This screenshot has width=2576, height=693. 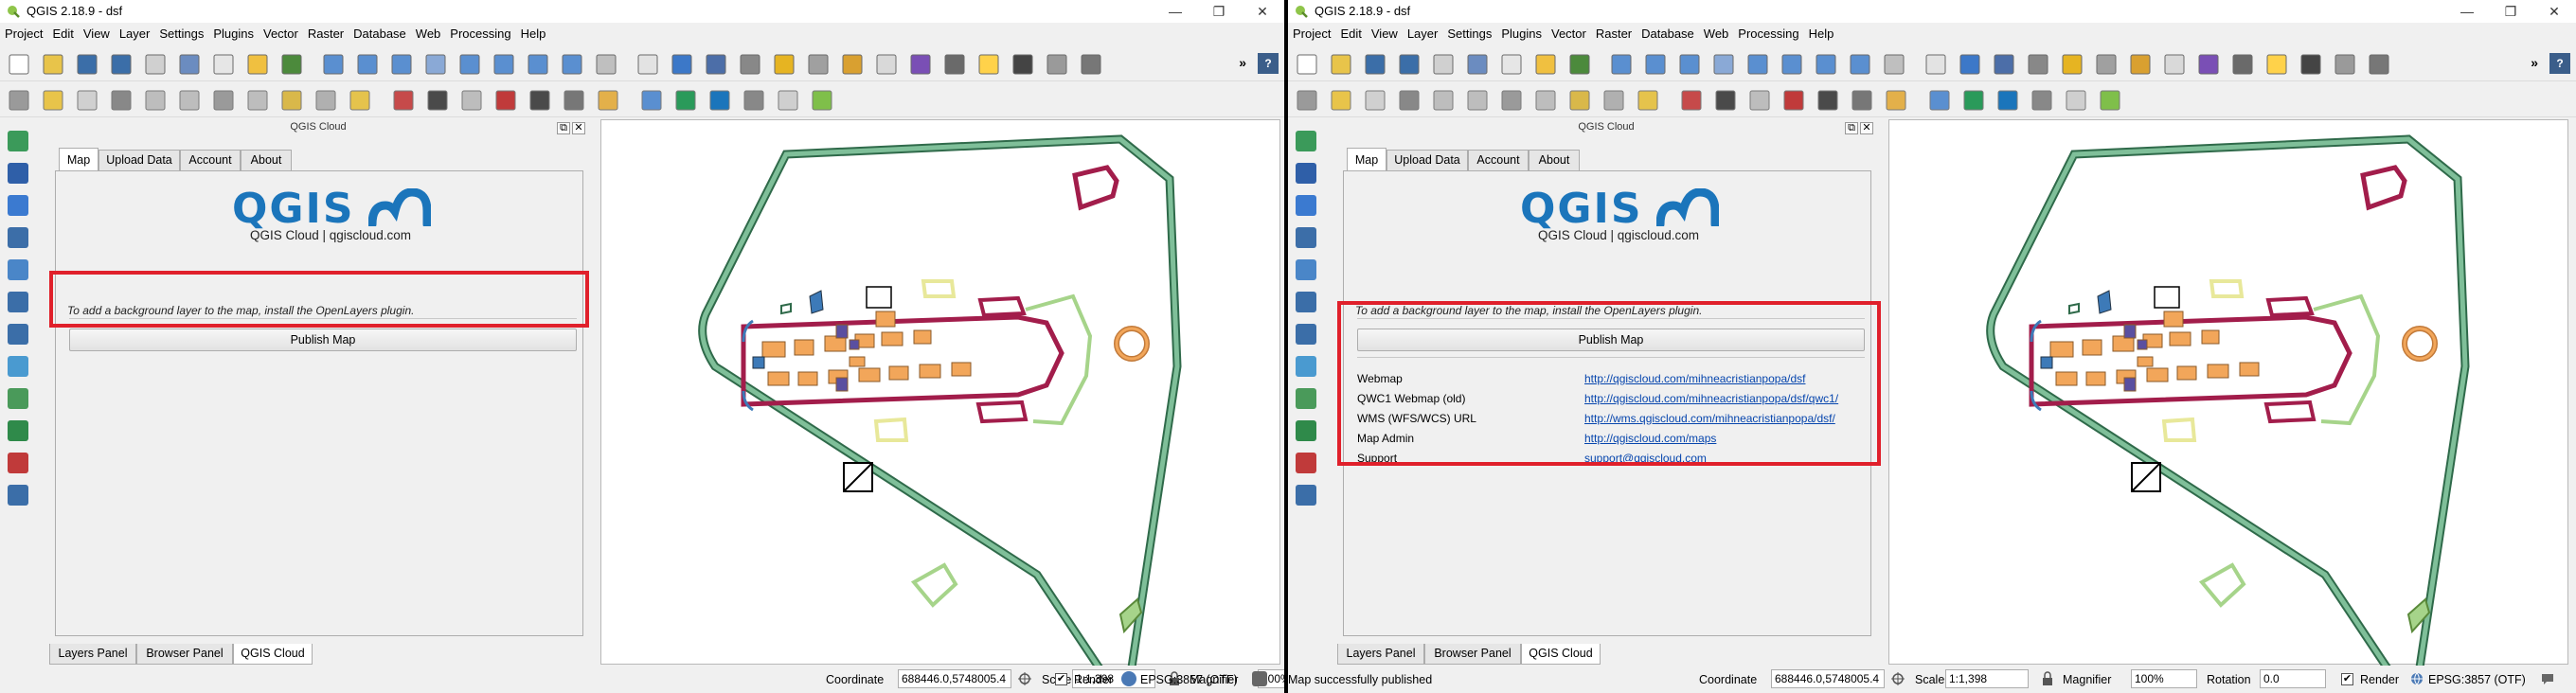 What do you see at coordinates (1561, 654) in the screenshot?
I see `tab-qgis-cloud: QGIS Cloud` at bounding box center [1561, 654].